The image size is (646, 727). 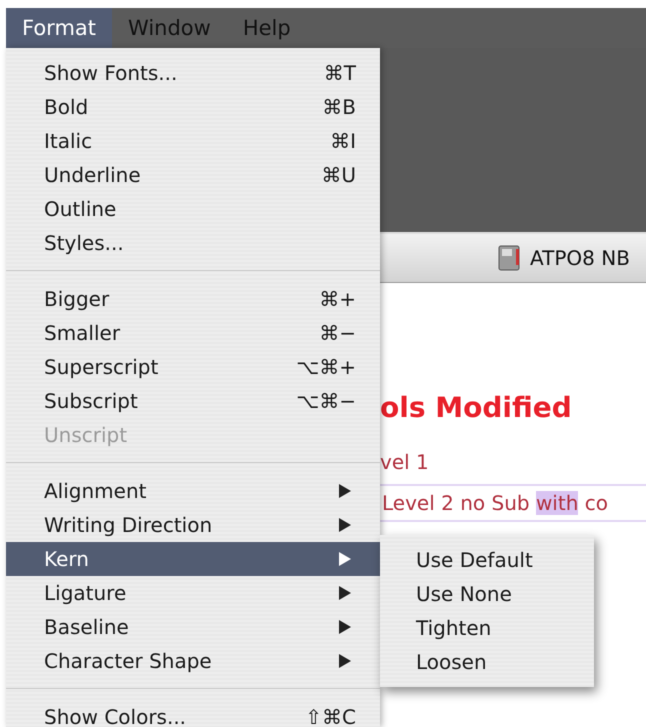 I want to click on menu-item: Kern, so click(x=193, y=559).